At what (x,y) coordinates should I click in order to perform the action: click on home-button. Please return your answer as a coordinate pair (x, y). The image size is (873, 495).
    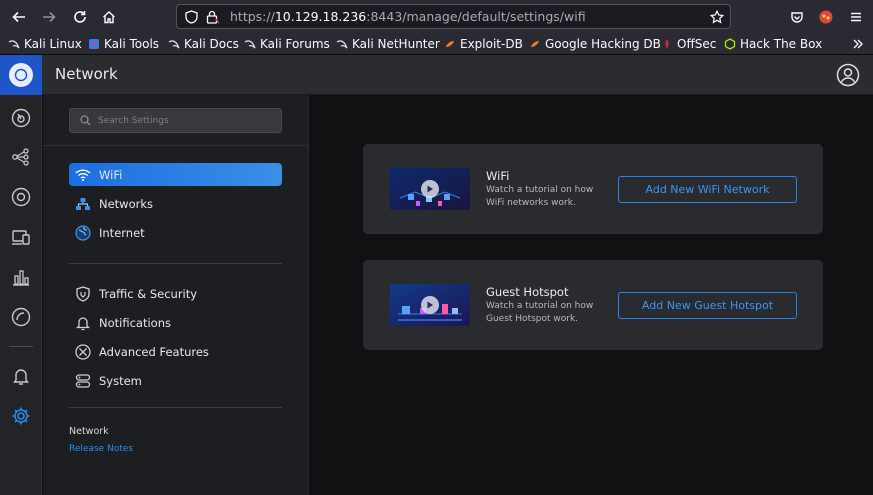
    Looking at the image, I should click on (109, 17).